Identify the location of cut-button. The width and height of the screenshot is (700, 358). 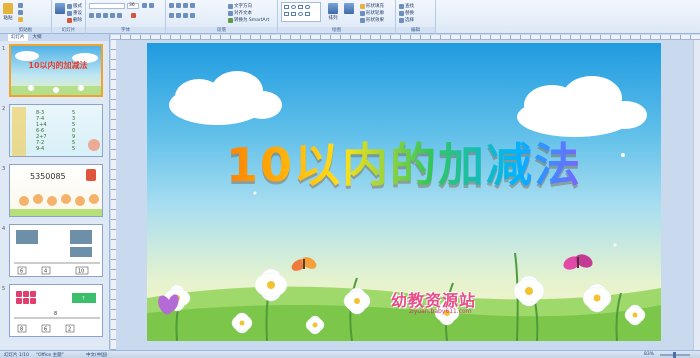
(20, 5).